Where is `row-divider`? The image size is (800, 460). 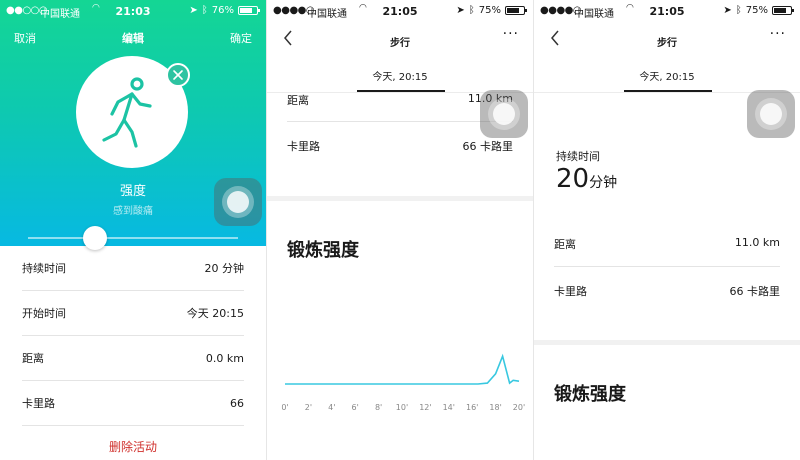 row-divider is located at coordinates (667, 266).